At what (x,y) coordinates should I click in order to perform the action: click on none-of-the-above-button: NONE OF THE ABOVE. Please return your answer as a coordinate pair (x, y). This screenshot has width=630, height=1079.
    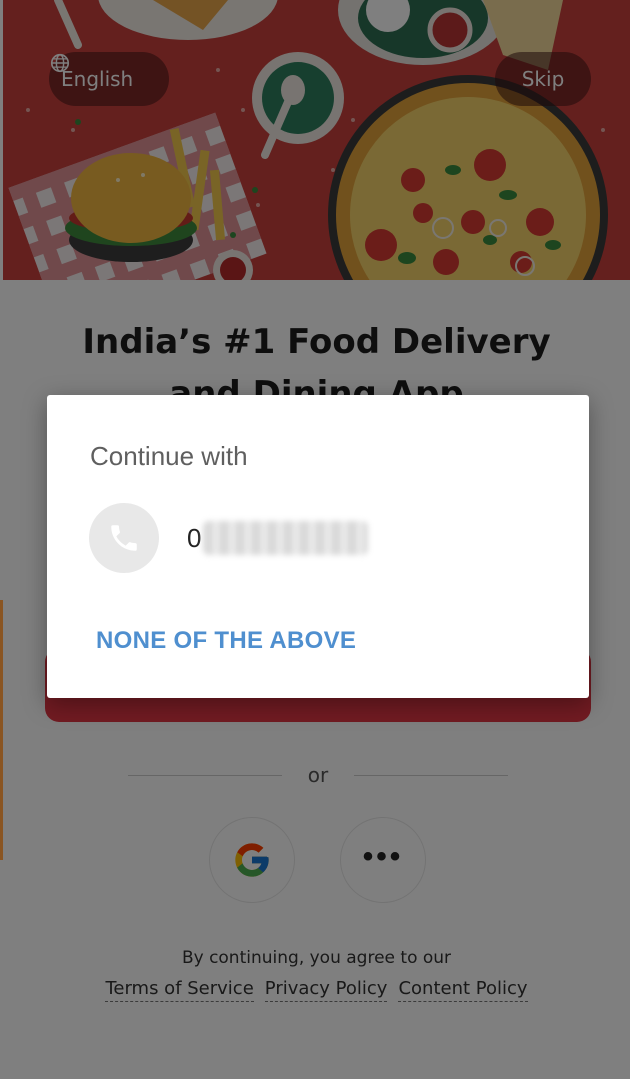
    Looking at the image, I should click on (226, 641).